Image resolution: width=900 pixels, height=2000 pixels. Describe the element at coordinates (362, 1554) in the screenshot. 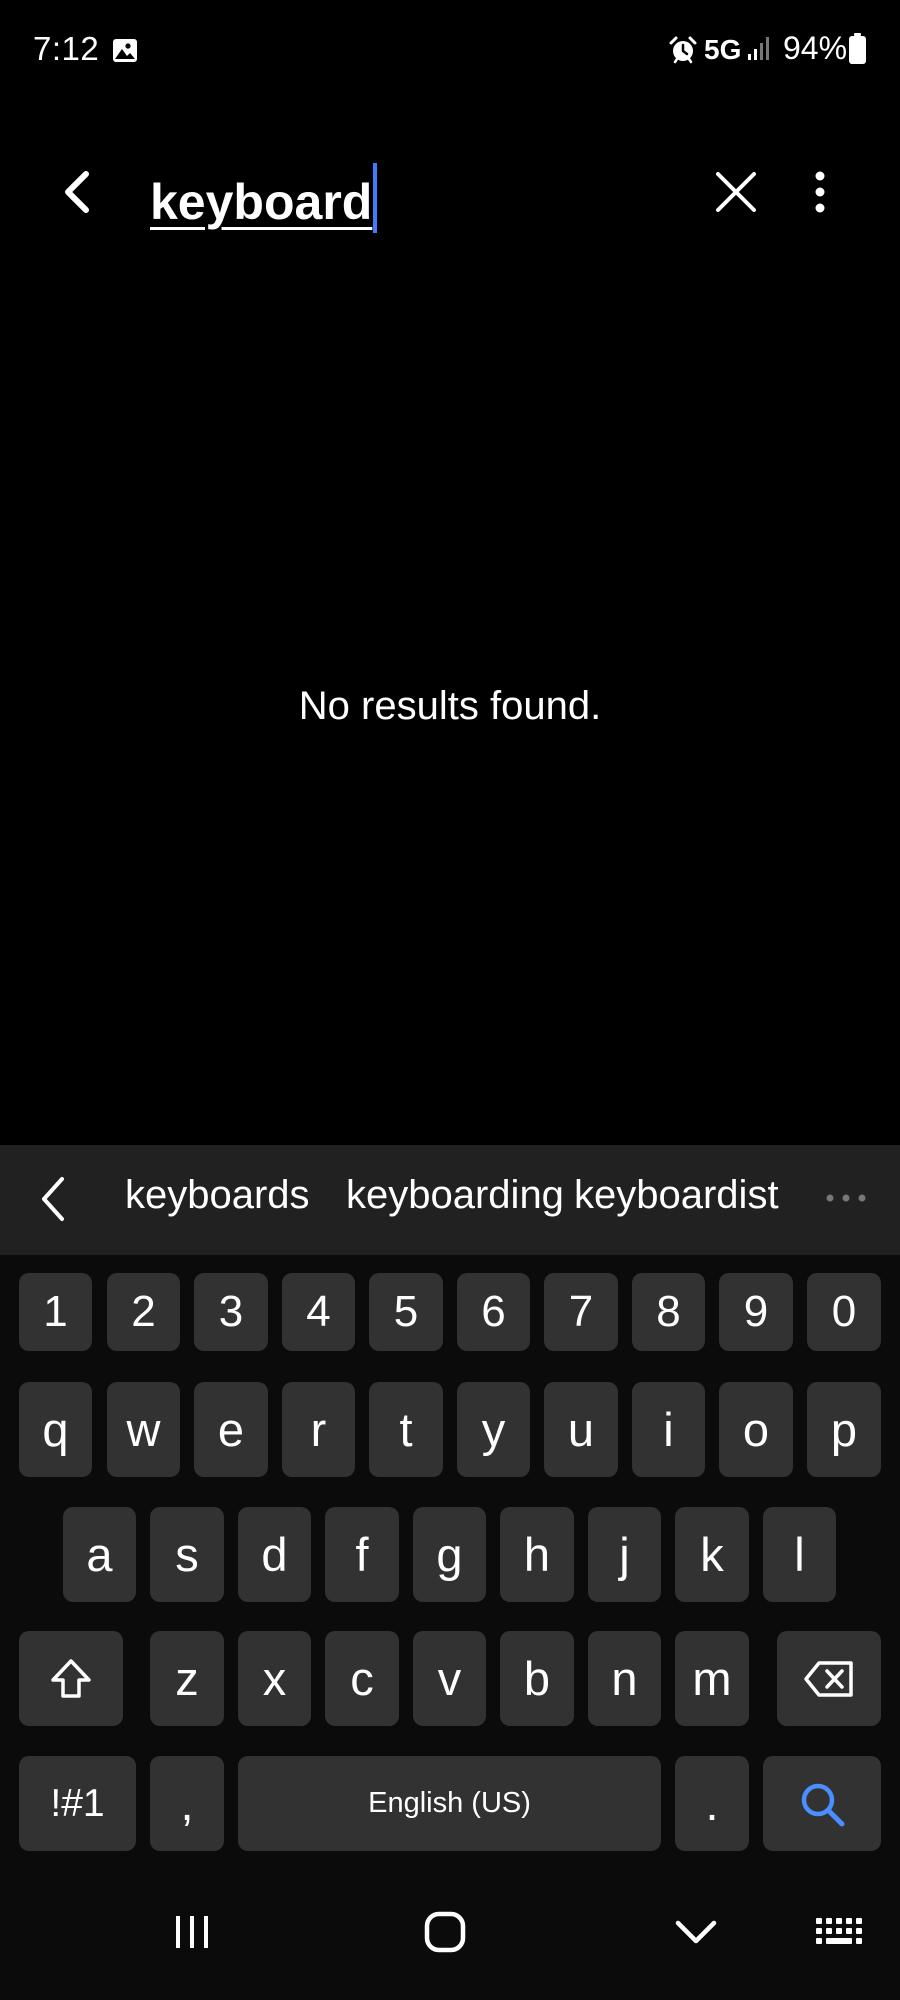

I see `key-f: f` at that location.